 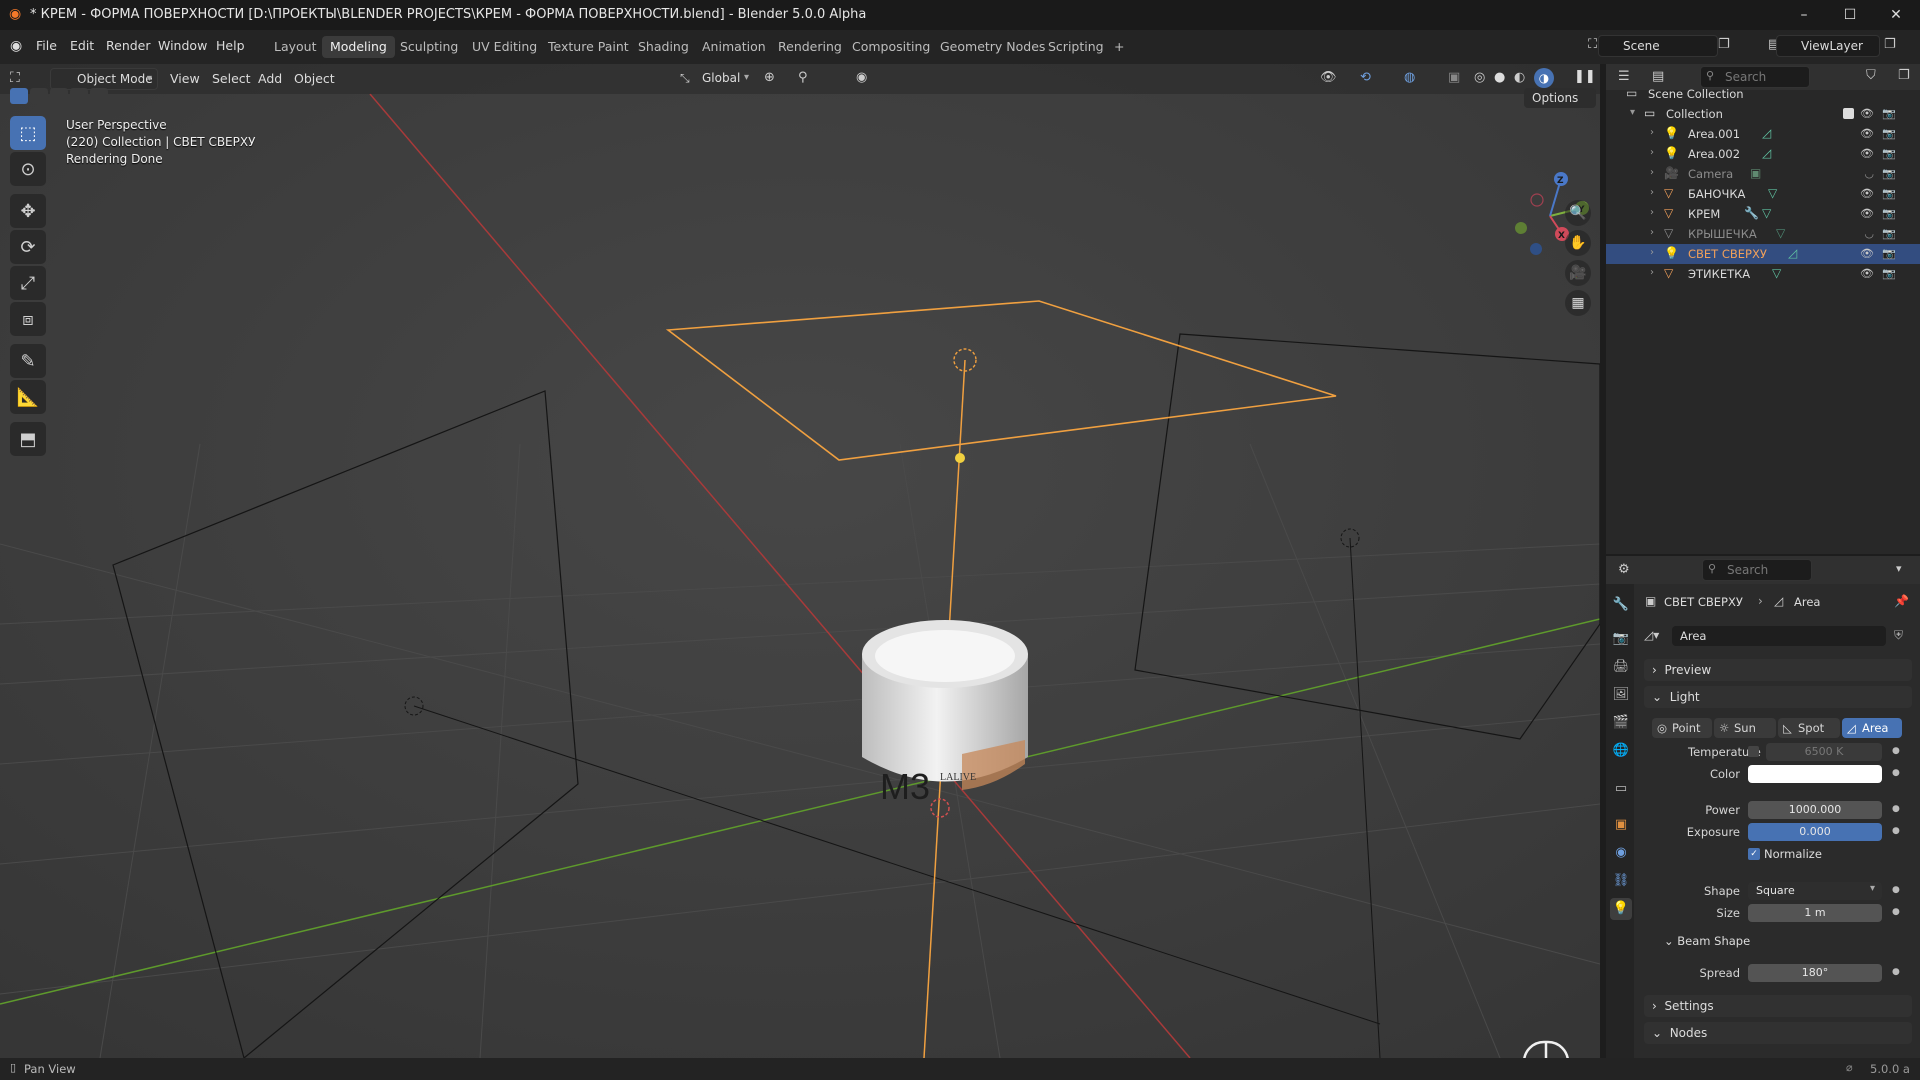 I want to click on tab-geometry-nodes: Geometry Nodes, so click(x=992, y=47).